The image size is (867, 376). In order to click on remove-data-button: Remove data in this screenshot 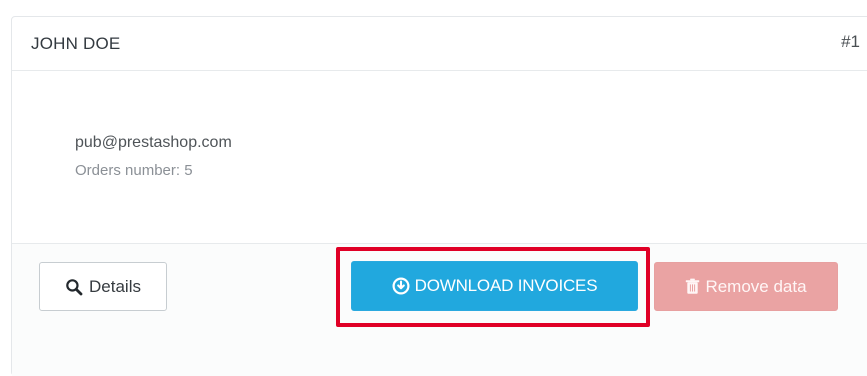, I will do `click(746, 286)`.